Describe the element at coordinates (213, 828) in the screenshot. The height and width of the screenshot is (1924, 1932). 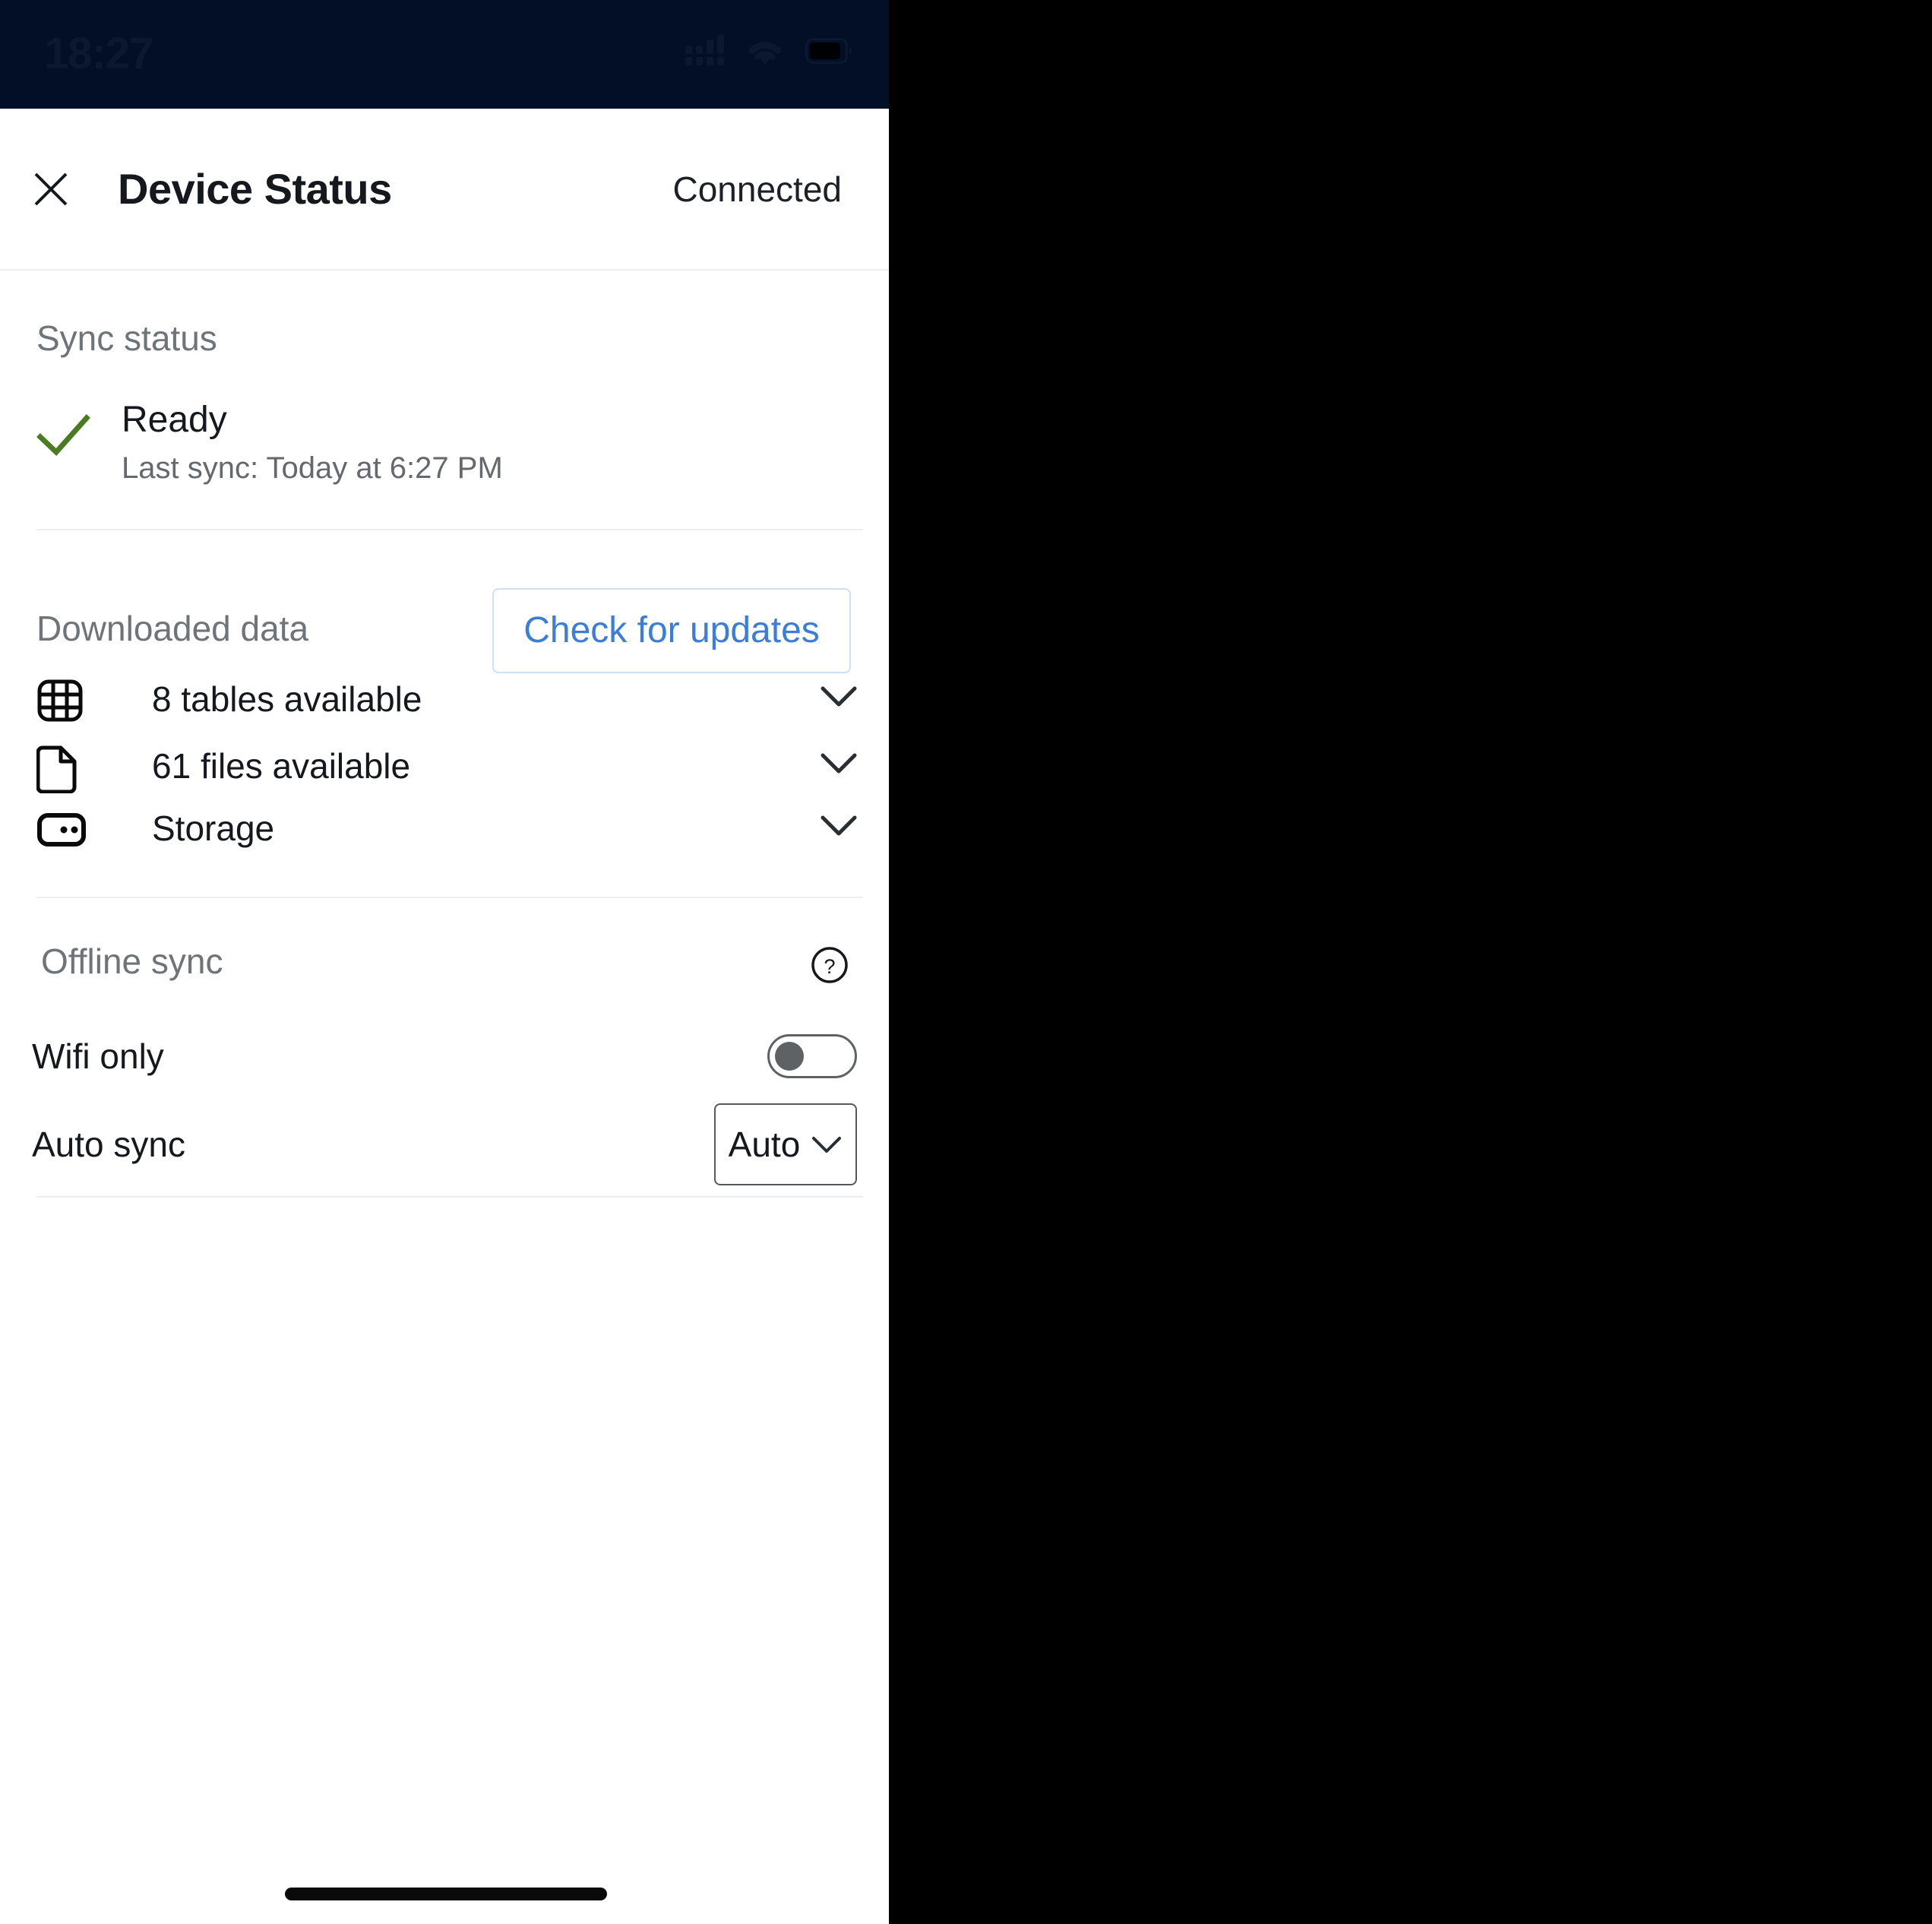
I see `data-row-label: Storage` at that location.